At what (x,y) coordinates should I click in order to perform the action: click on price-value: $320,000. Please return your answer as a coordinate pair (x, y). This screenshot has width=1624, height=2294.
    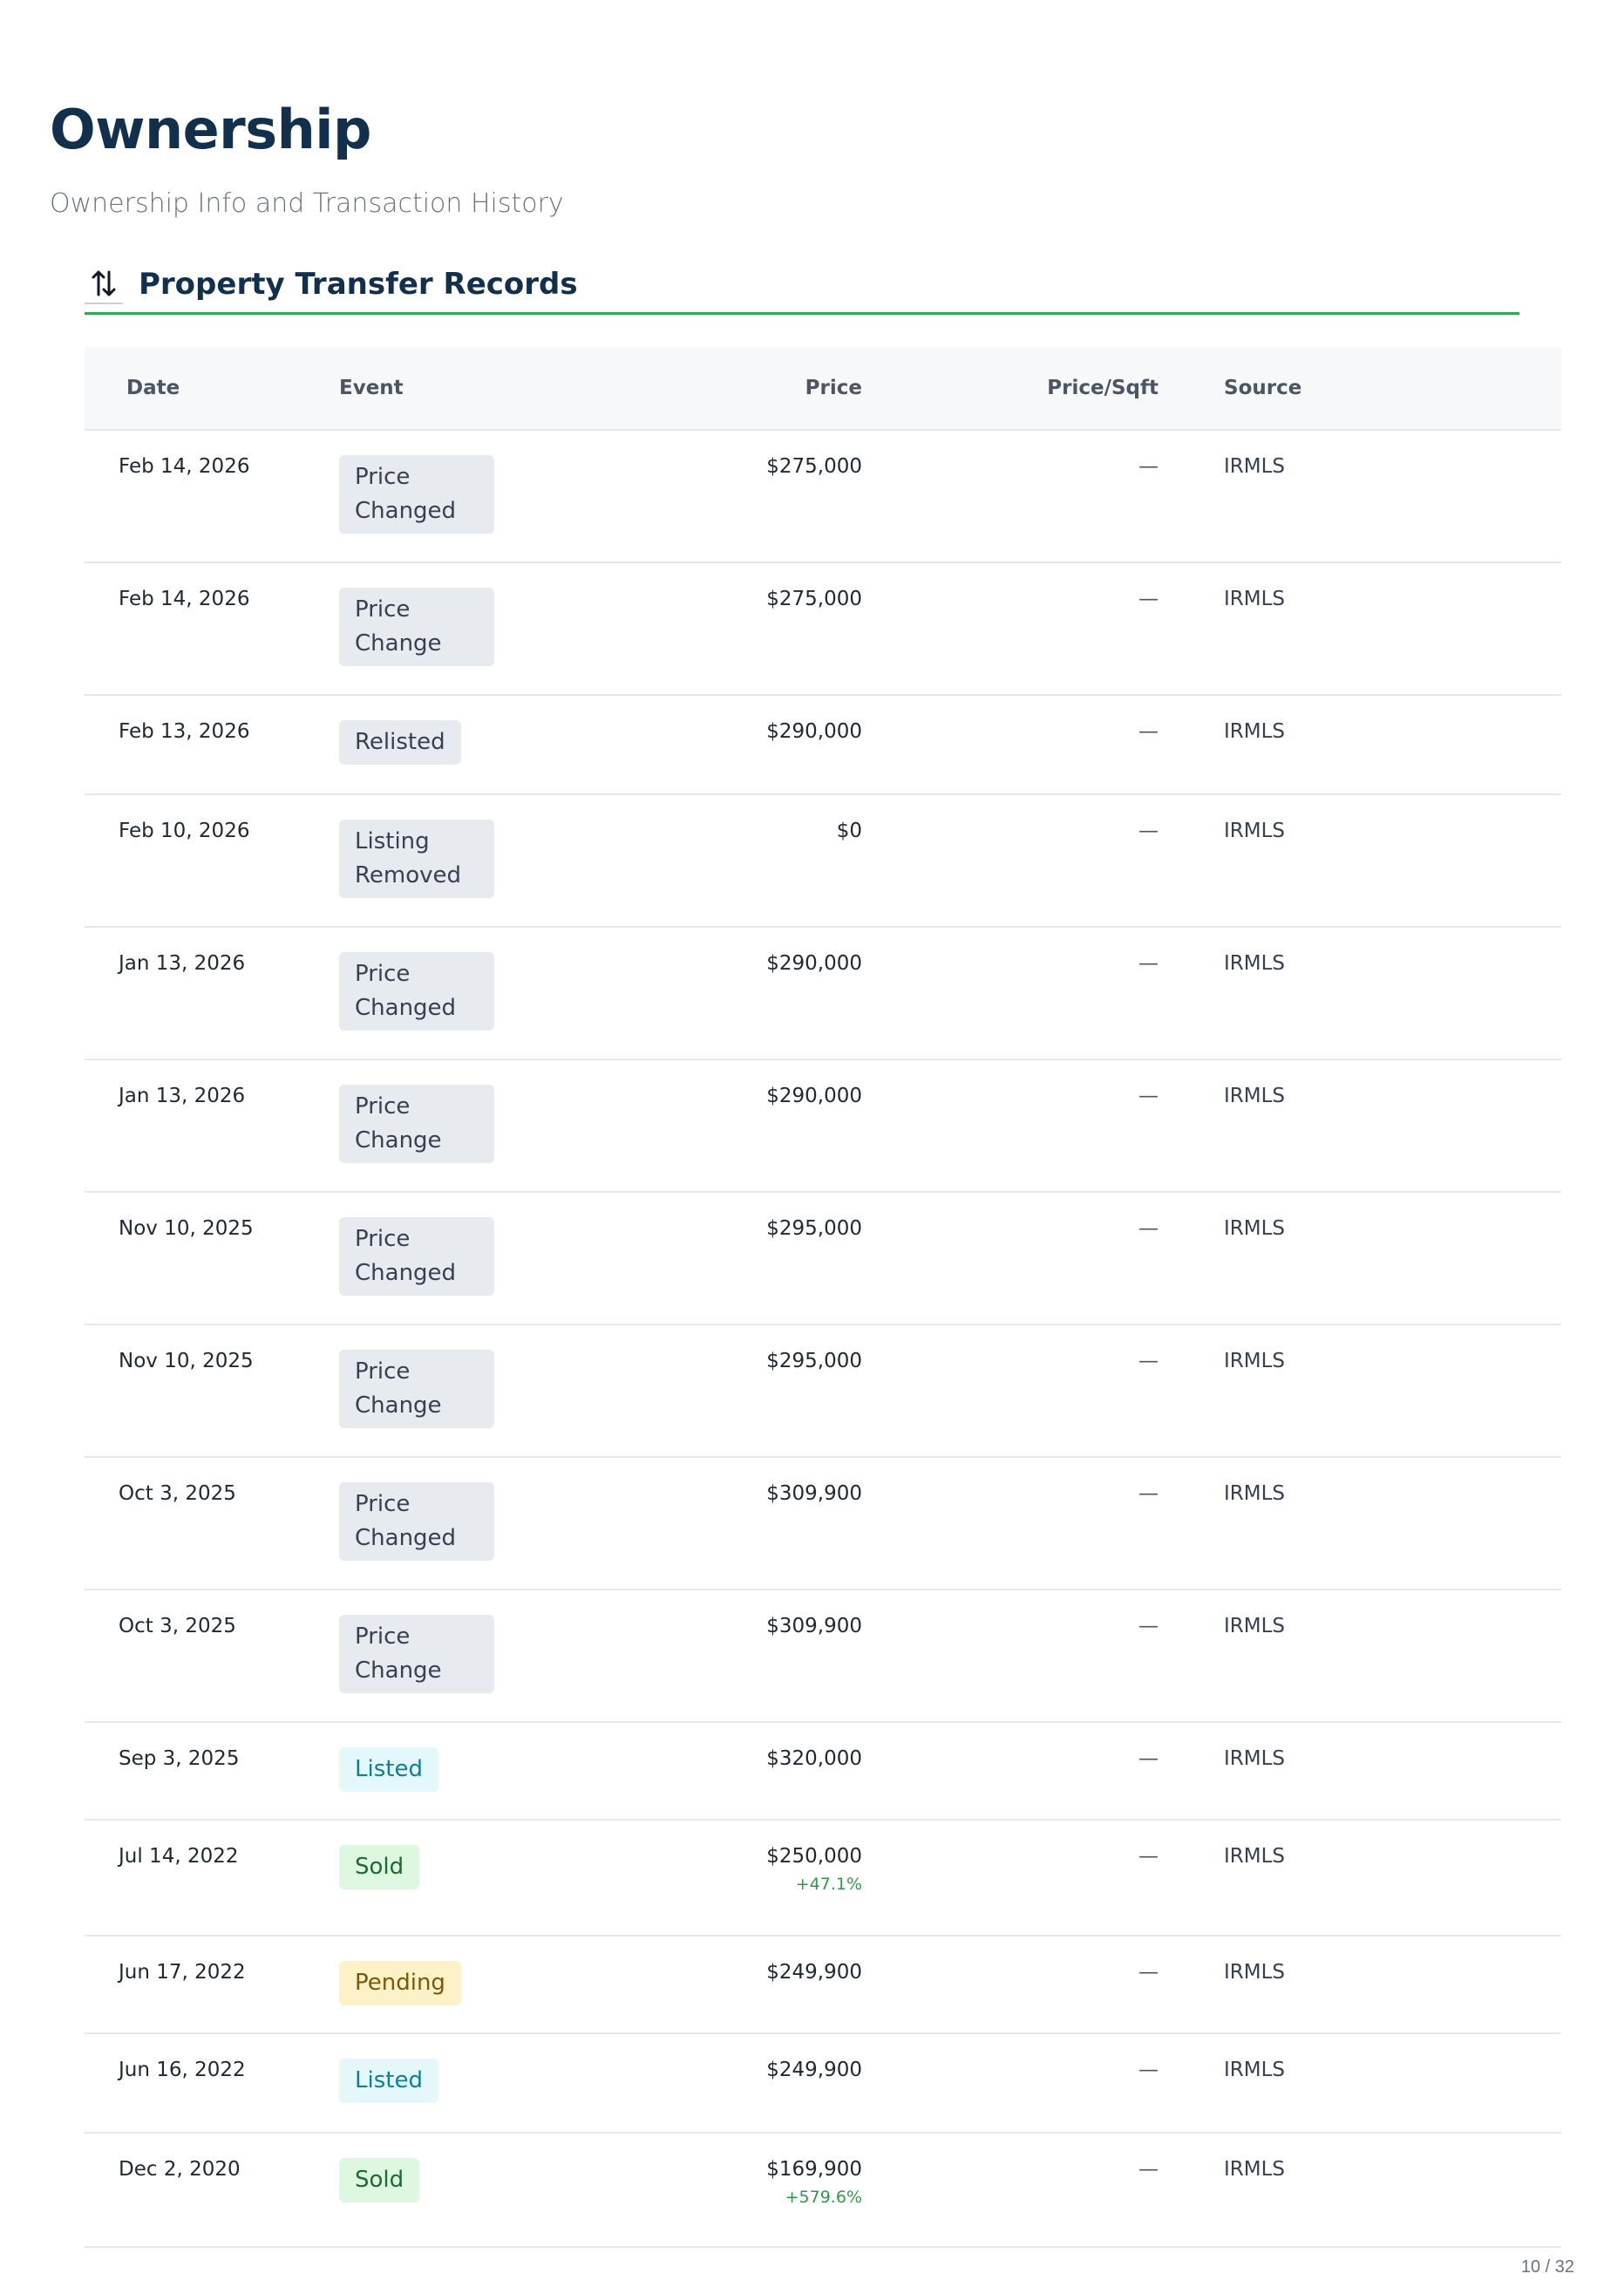
    Looking at the image, I should click on (814, 1758).